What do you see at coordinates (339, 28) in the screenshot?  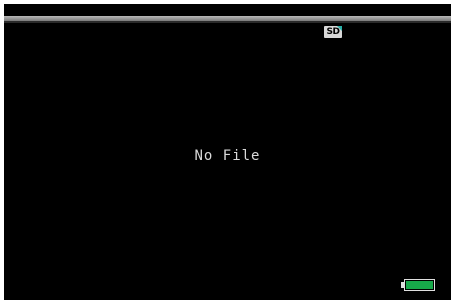 I see `sd-card-corner` at bounding box center [339, 28].